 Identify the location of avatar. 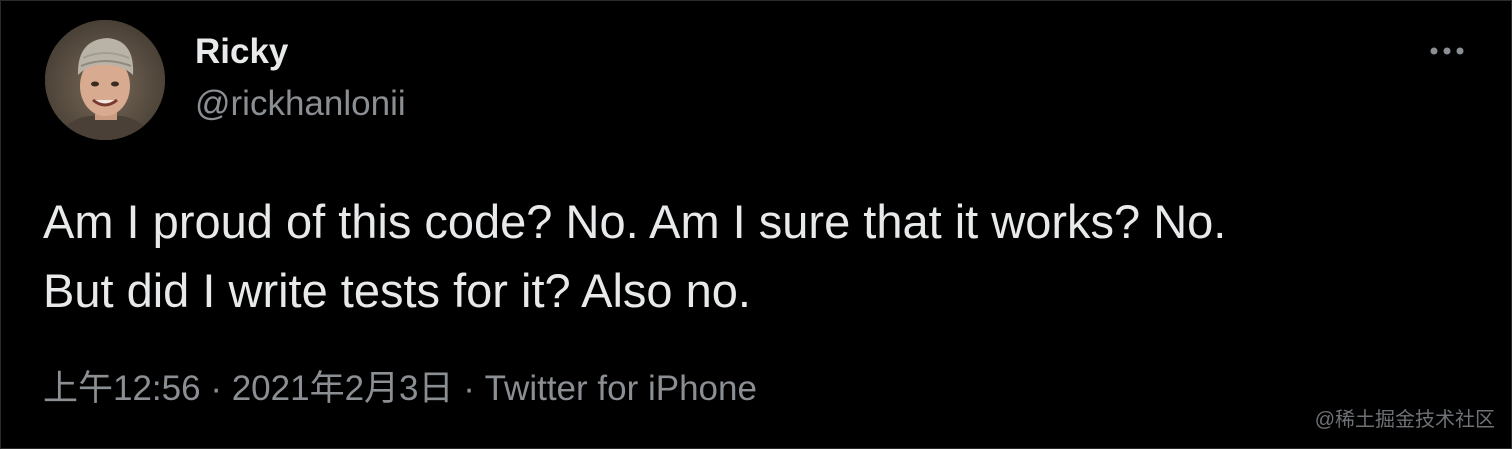
(105, 80).